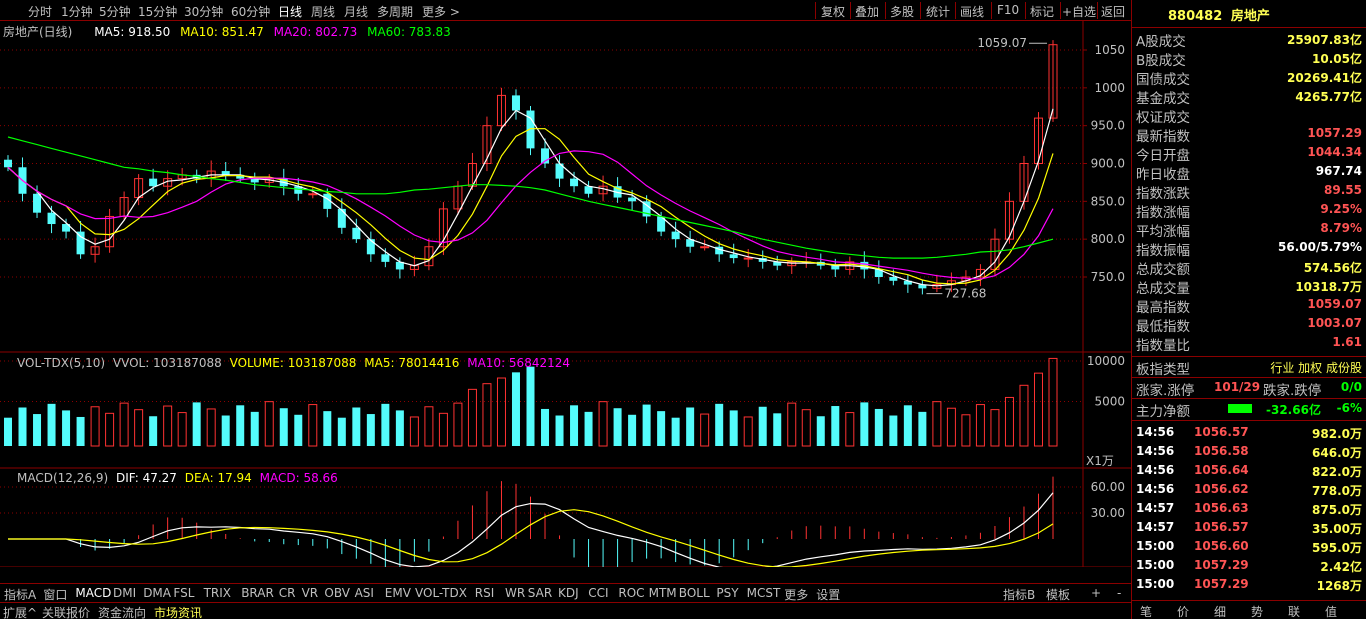 The width and height of the screenshot is (1366, 619). Describe the element at coordinates (441, 11) in the screenshot. I see `period-more: 更多 >` at that location.